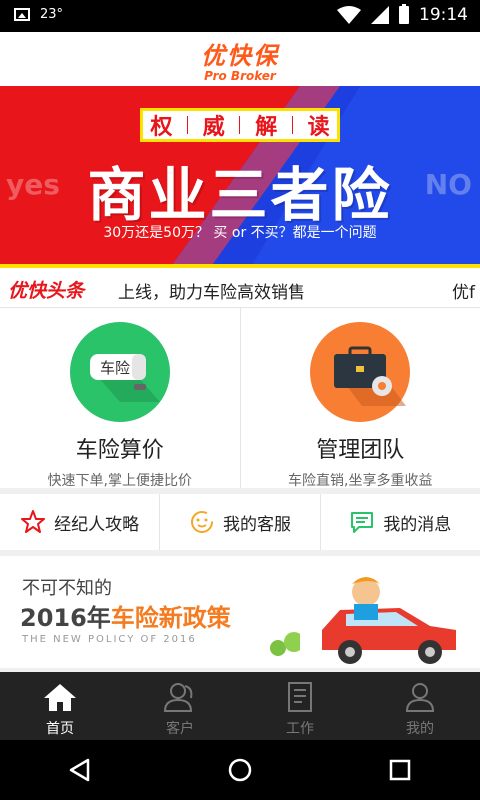 The image size is (480, 800). I want to click on image-notification-icon, so click(22, 14).